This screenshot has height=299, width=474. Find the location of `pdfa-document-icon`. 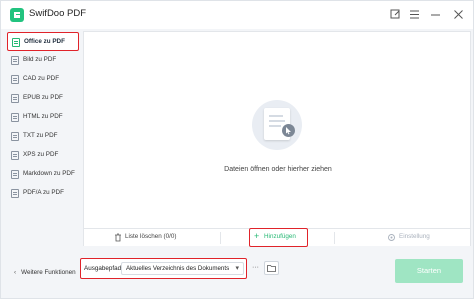

pdfa-document-icon is located at coordinates (15, 193).